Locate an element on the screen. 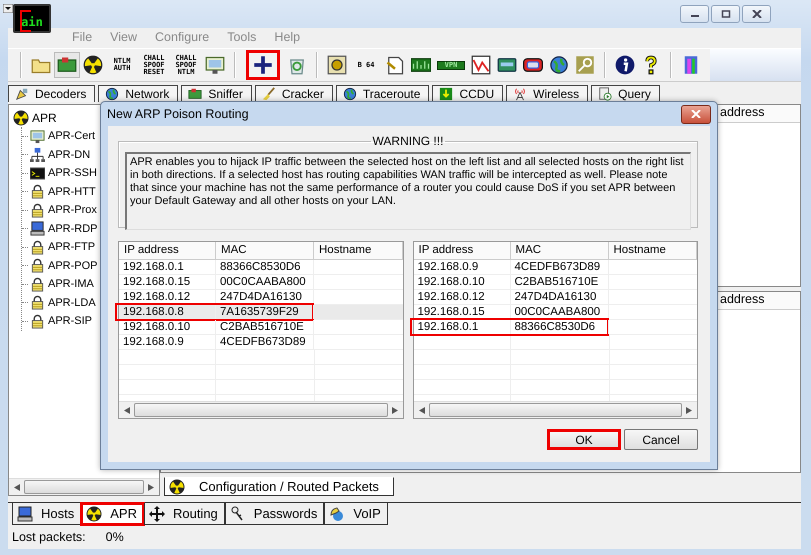 This screenshot has height=555, width=811. system-menu-icon is located at coordinates (8, 8).